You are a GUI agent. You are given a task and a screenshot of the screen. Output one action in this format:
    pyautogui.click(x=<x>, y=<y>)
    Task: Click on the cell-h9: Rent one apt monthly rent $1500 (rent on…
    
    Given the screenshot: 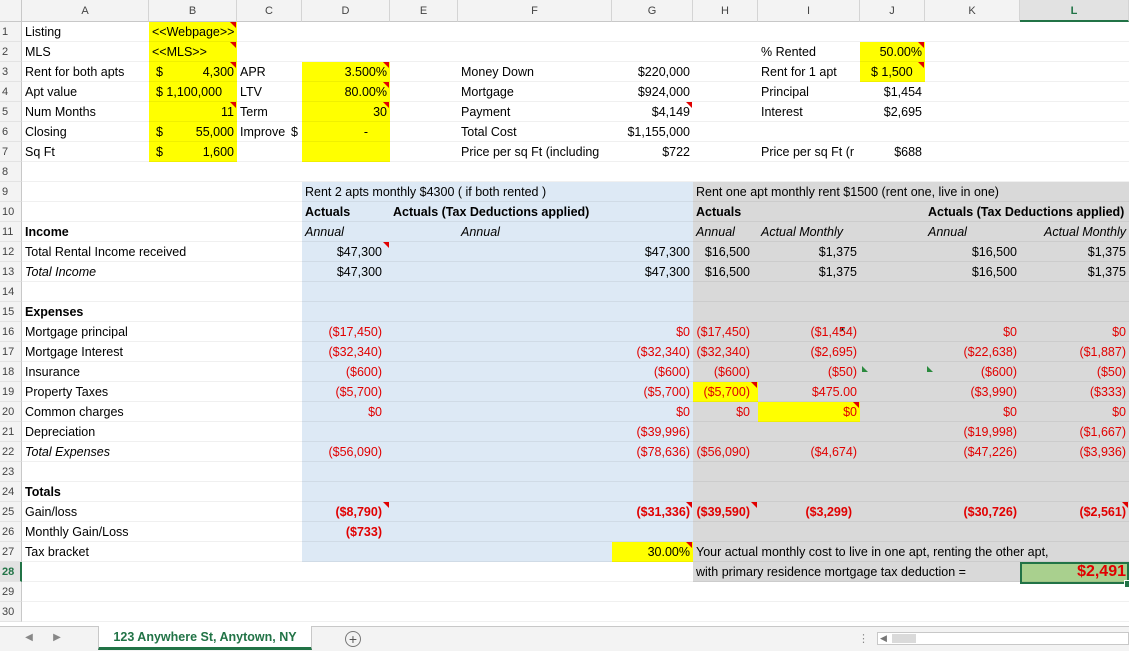 What is the action you would take?
    pyautogui.click(x=847, y=192)
    